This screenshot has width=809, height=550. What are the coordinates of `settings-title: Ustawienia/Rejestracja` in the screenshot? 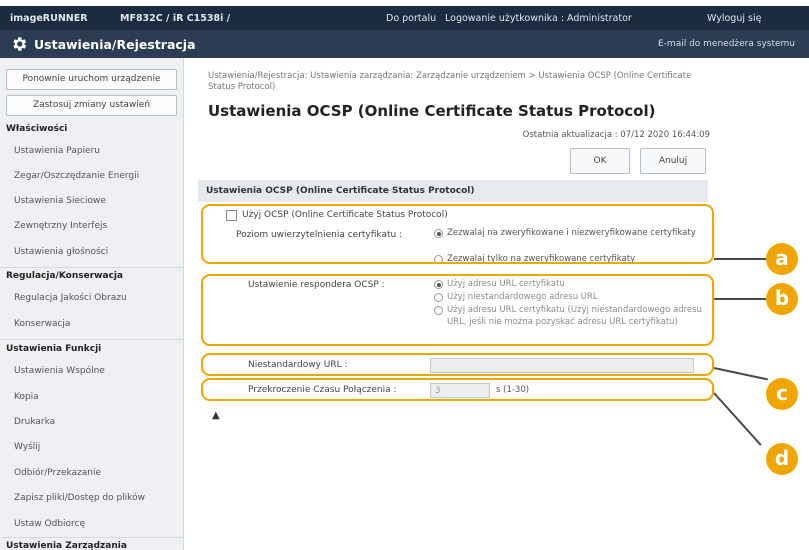 It's located at (115, 44).